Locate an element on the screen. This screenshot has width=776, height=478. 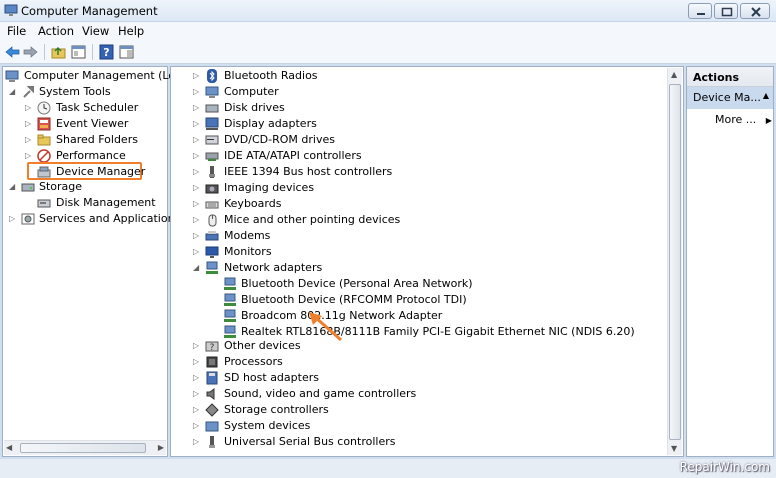
actions-header: Actions is located at coordinates (730, 77).